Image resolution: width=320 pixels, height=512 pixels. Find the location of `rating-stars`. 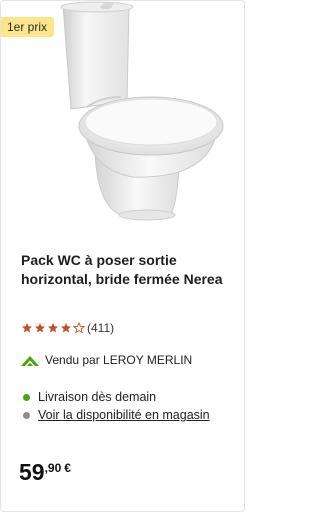

rating-stars is located at coordinates (53, 328).